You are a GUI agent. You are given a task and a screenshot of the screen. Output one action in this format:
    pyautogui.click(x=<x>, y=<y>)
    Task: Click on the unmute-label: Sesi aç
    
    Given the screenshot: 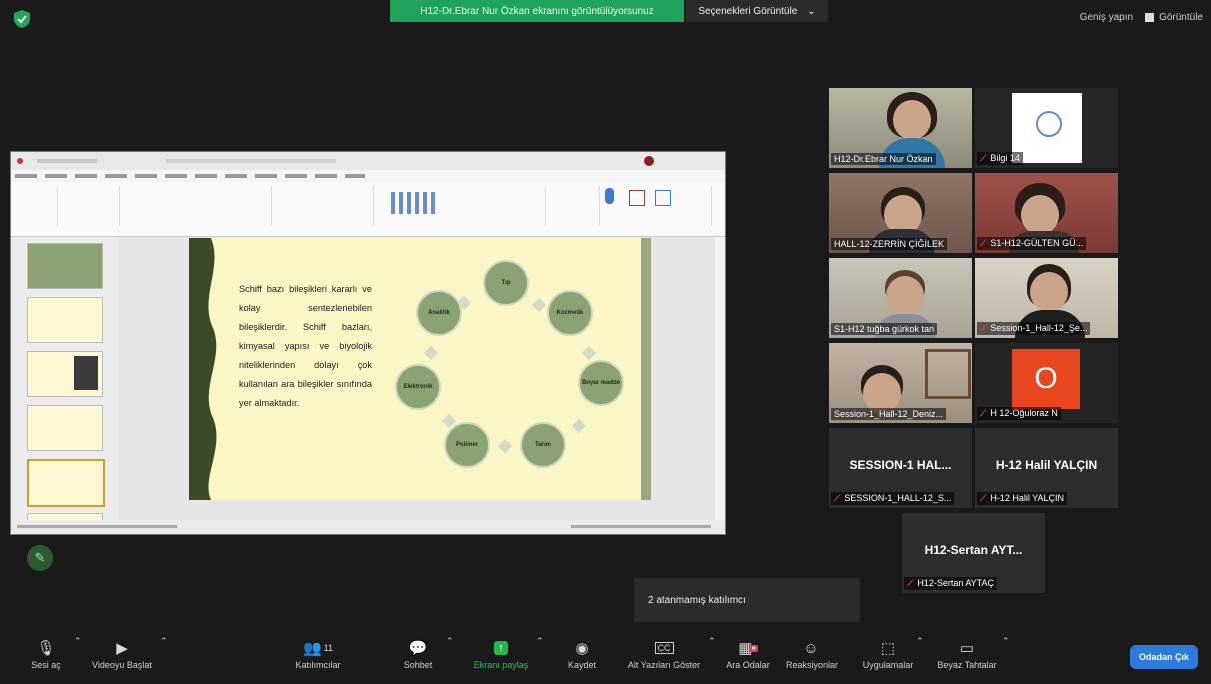 What is the action you would take?
    pyautogui.click(x=46, y=665)
    